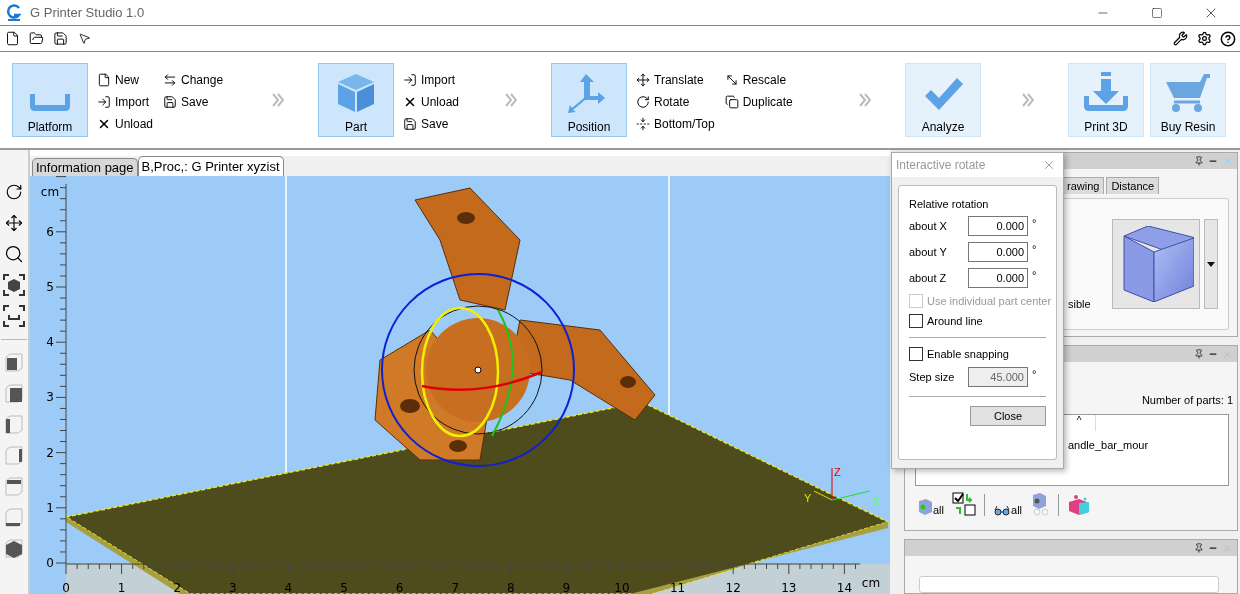  What do you see at coordinates (193, 80) in the screenshot?
I see `ribbon-item: Change` at bounding box center [193, 80].